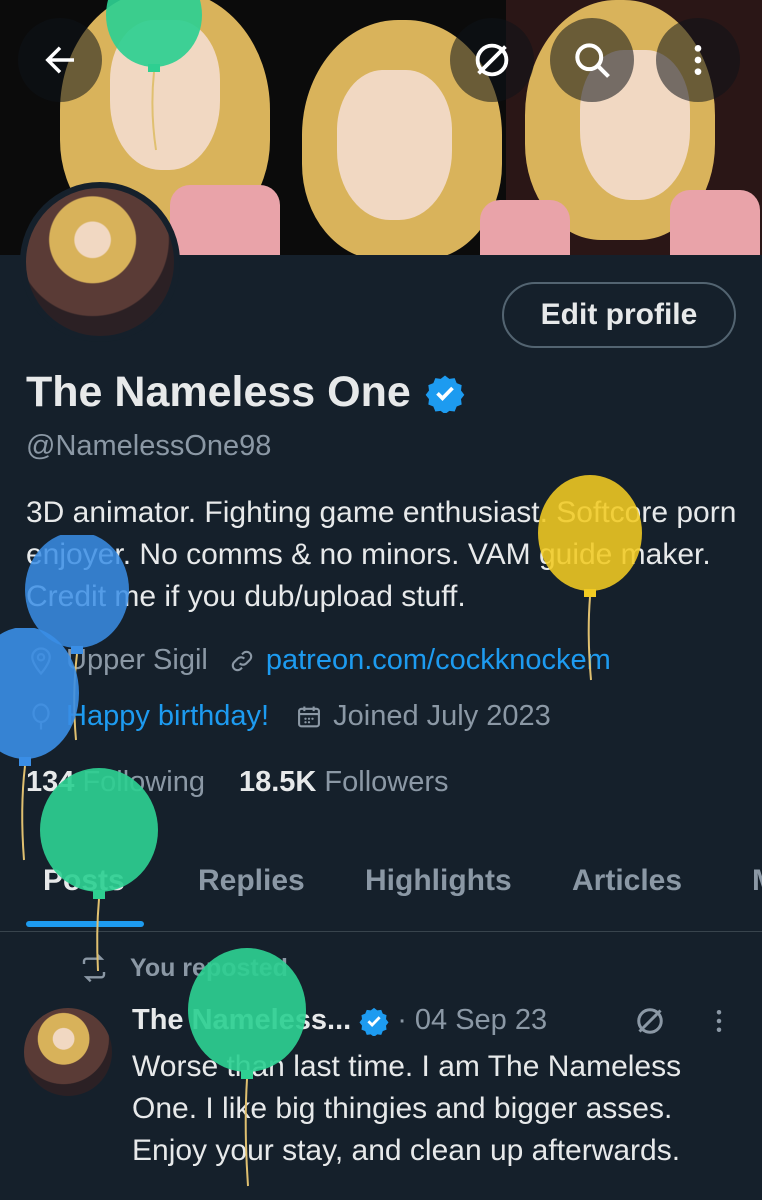 The height and width of the screenshot is (1200, 762). I want to click on more-button, so click(698, 60).